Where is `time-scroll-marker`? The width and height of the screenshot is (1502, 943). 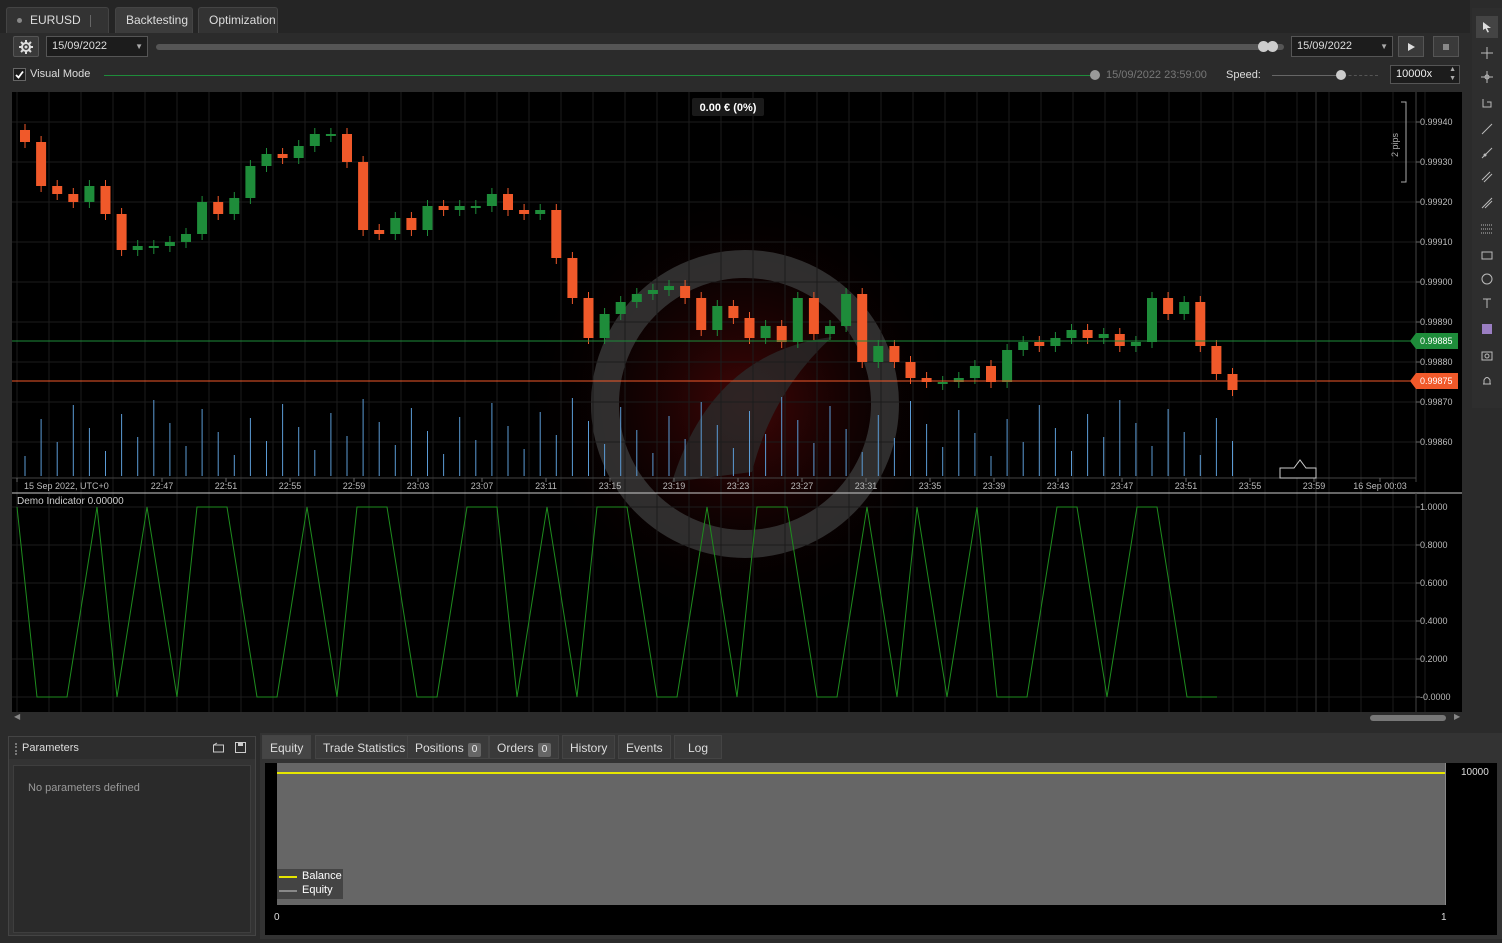
time-scroll-marker is located at coordinates (1298, 469).